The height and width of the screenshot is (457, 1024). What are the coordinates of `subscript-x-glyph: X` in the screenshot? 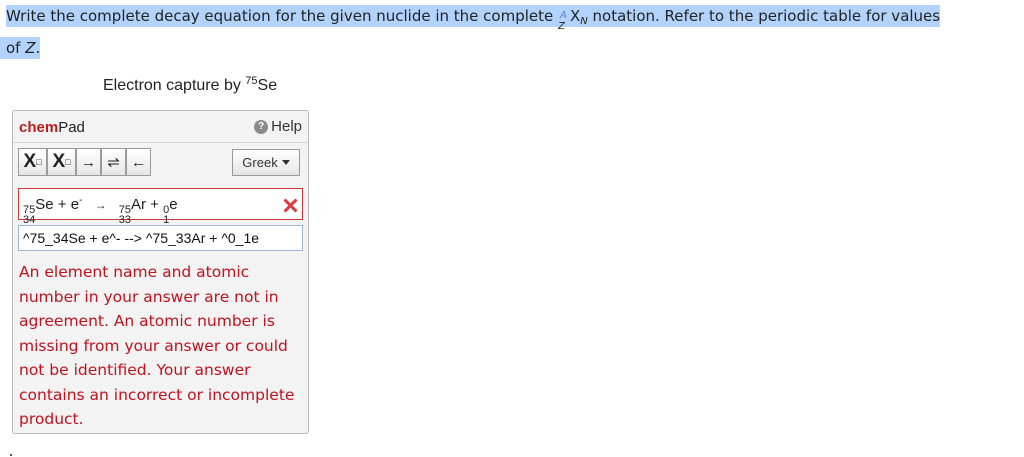 It's located at (30, 161).